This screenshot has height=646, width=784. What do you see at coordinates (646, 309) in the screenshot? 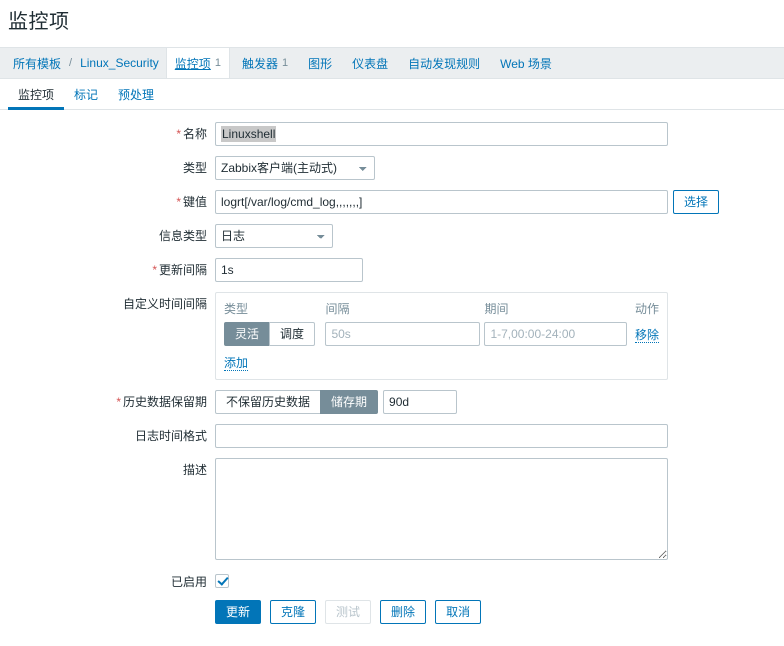
I see `header-action: 动作` at bounding box center [646, 309].